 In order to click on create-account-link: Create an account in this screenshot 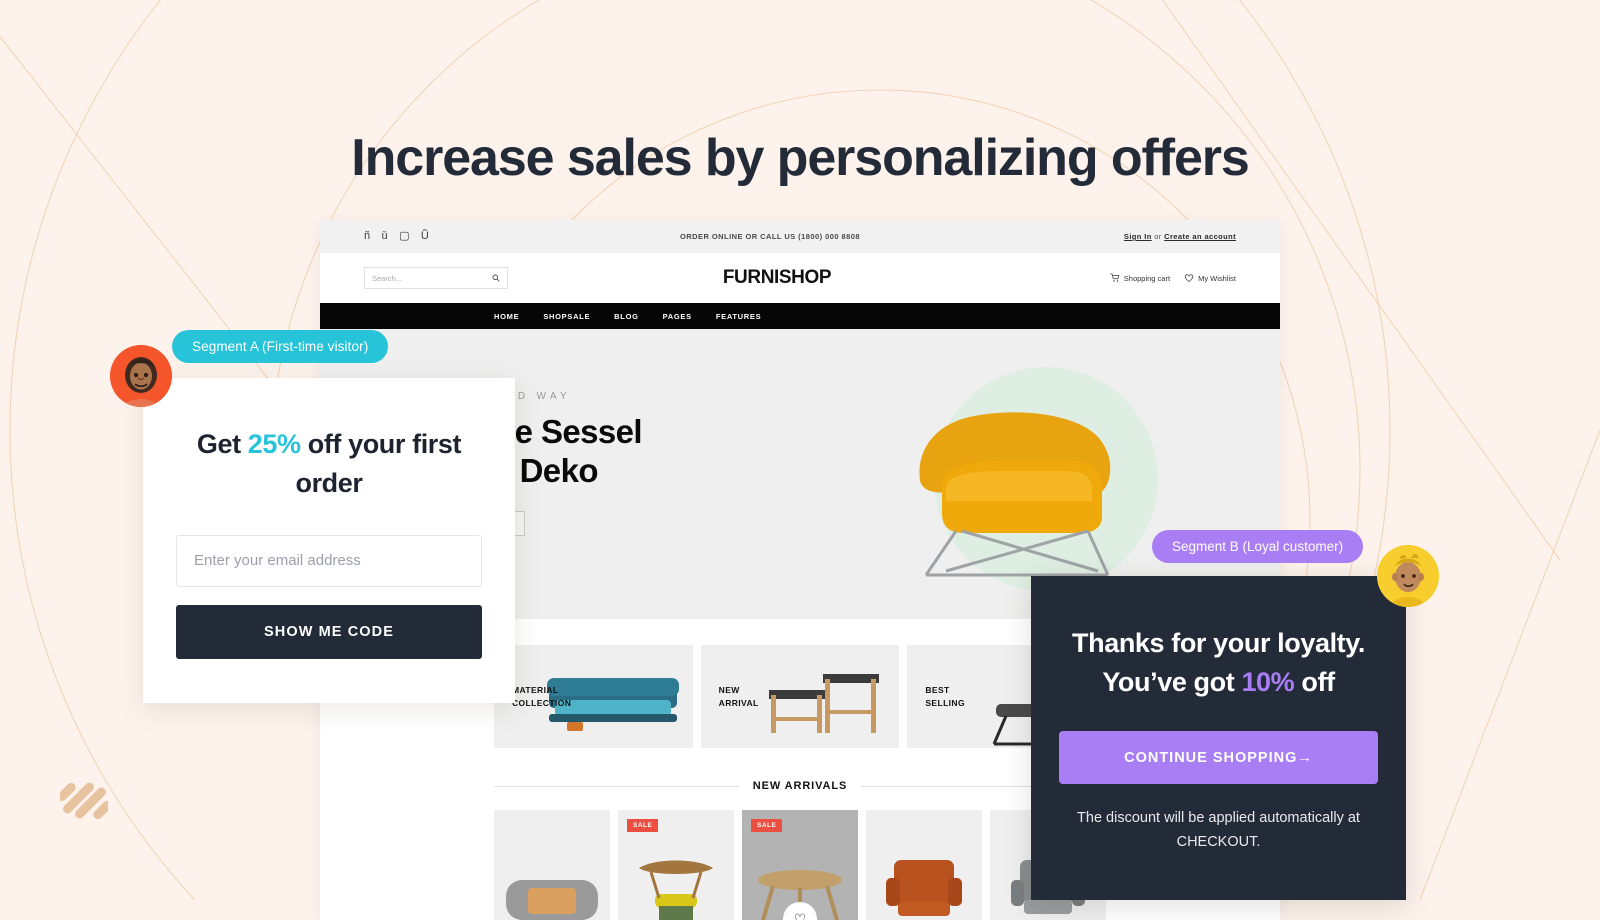, I will do `click(1200, 236)`.